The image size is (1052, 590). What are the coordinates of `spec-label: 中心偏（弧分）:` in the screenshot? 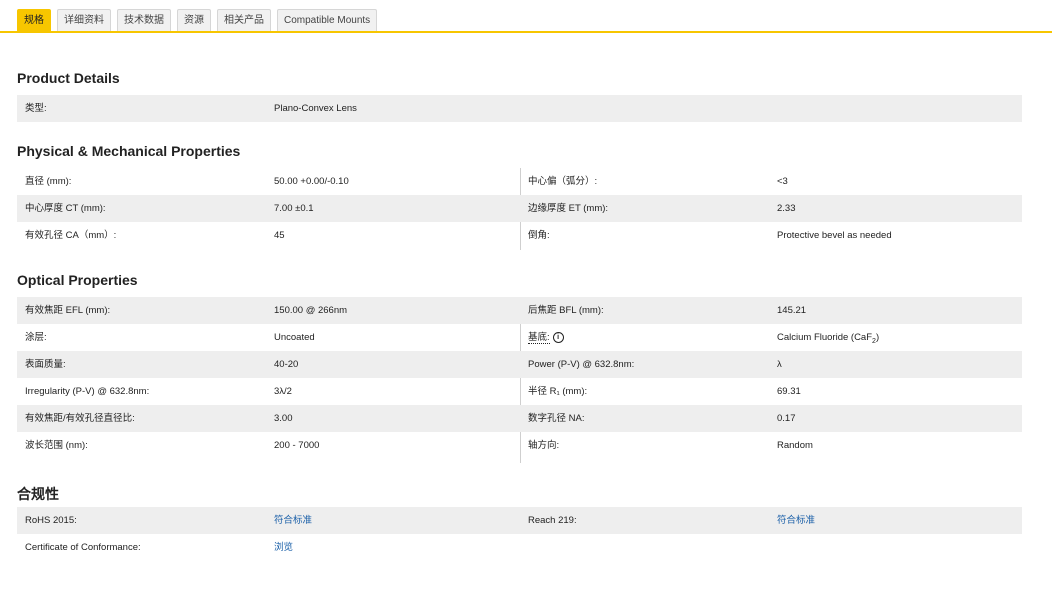 It's located at (563, 181).